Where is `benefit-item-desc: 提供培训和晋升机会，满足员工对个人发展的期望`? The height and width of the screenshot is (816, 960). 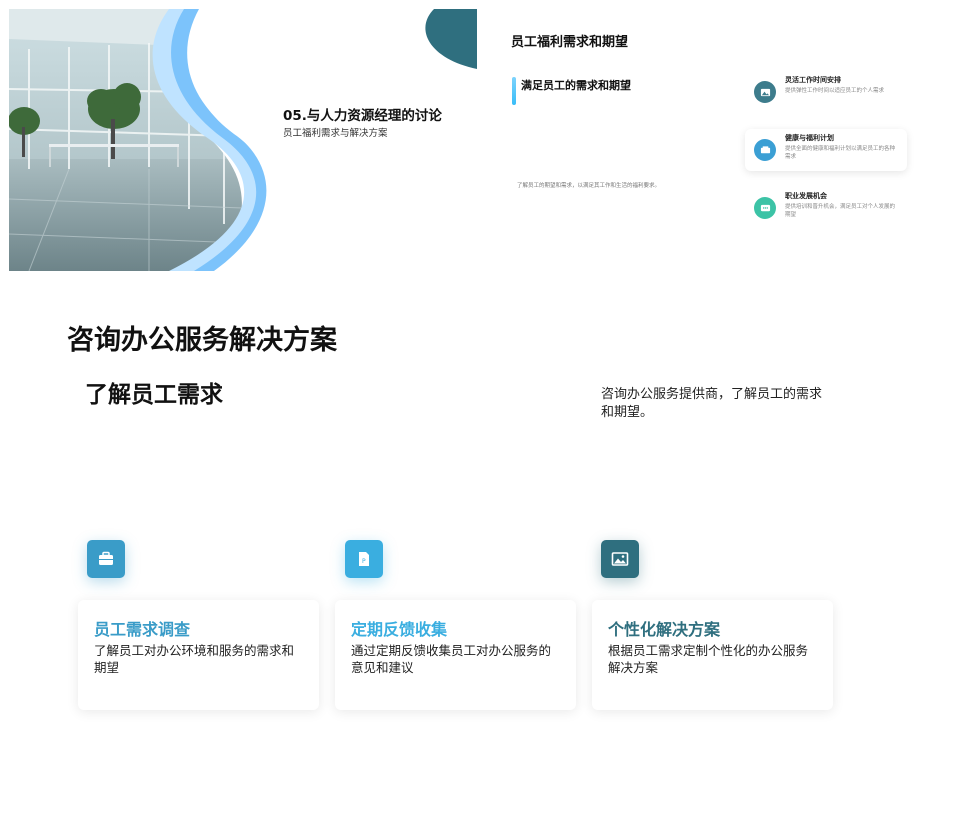 benefit-item-desc: 提供培训和晋升机会，满足员工对个人发展的期望 is located at coordinates (840, 211).